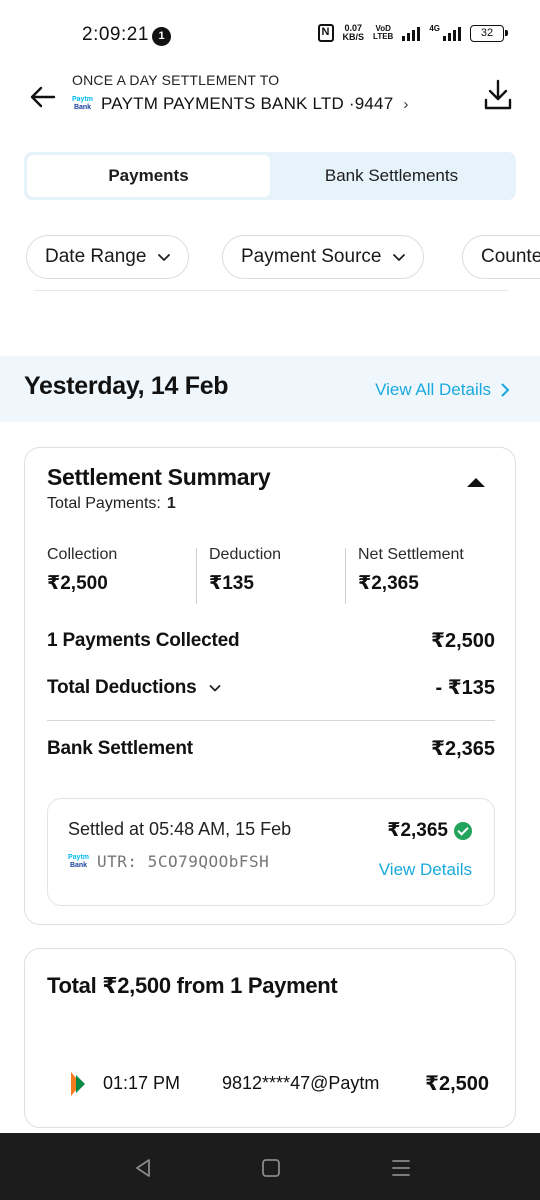 This screenshot has width=540, height=1200. I want to click on date-section-header: Yesterday, 14 Feb View All Details, so click(270, 389).